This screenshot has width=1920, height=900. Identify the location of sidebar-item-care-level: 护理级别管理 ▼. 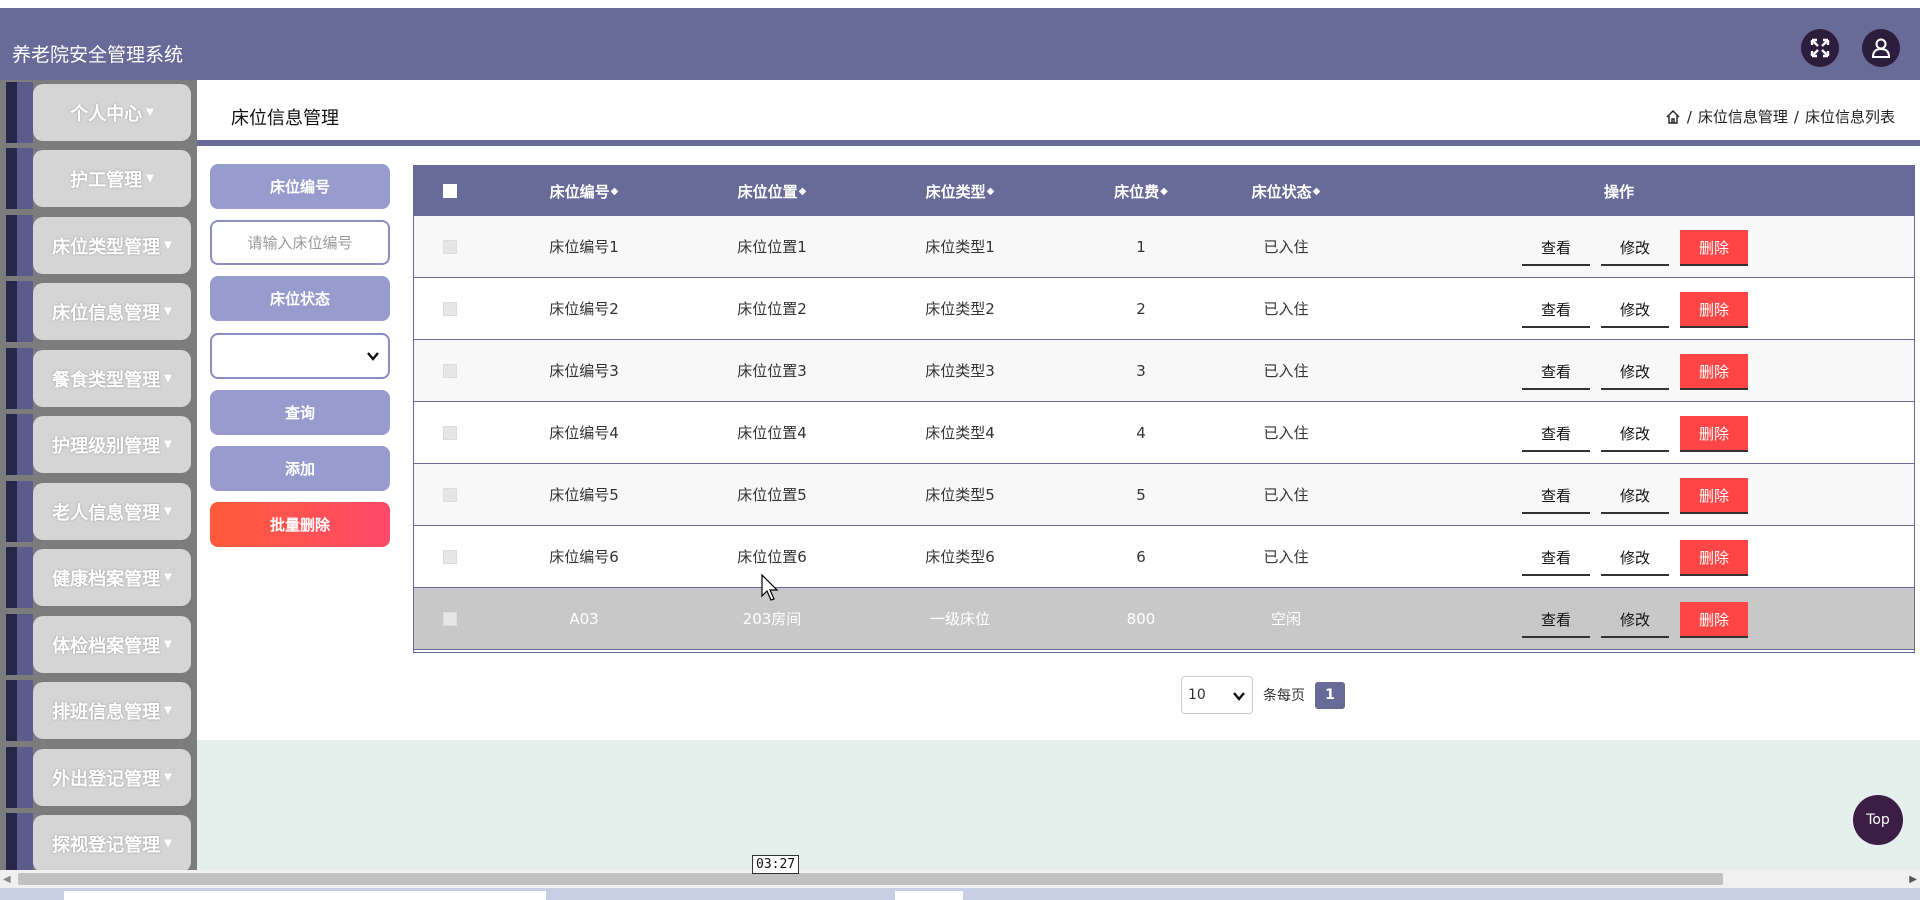
(98, 444).